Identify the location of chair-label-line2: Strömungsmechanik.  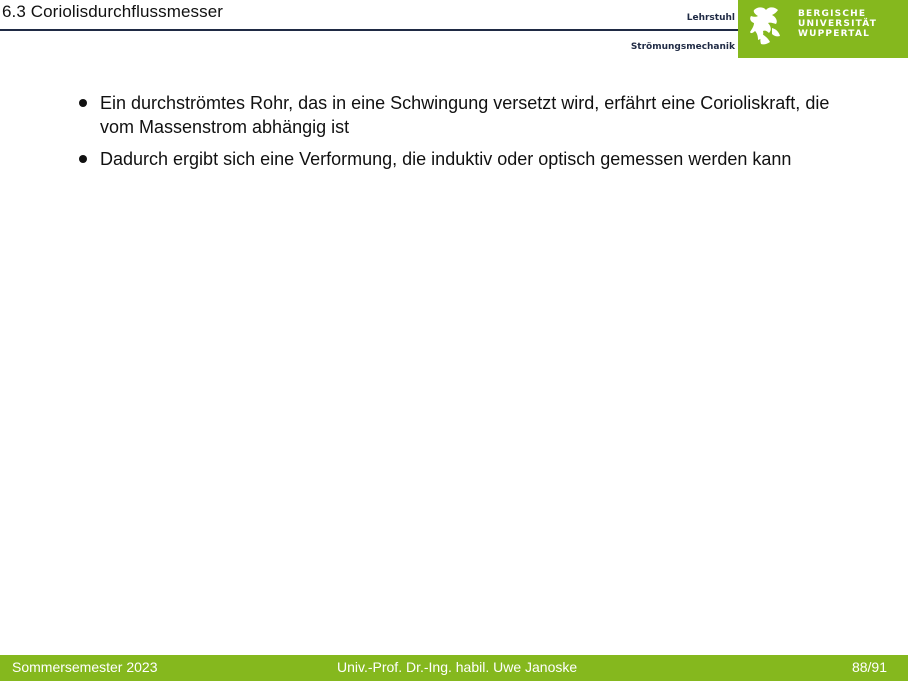
(682, 47).